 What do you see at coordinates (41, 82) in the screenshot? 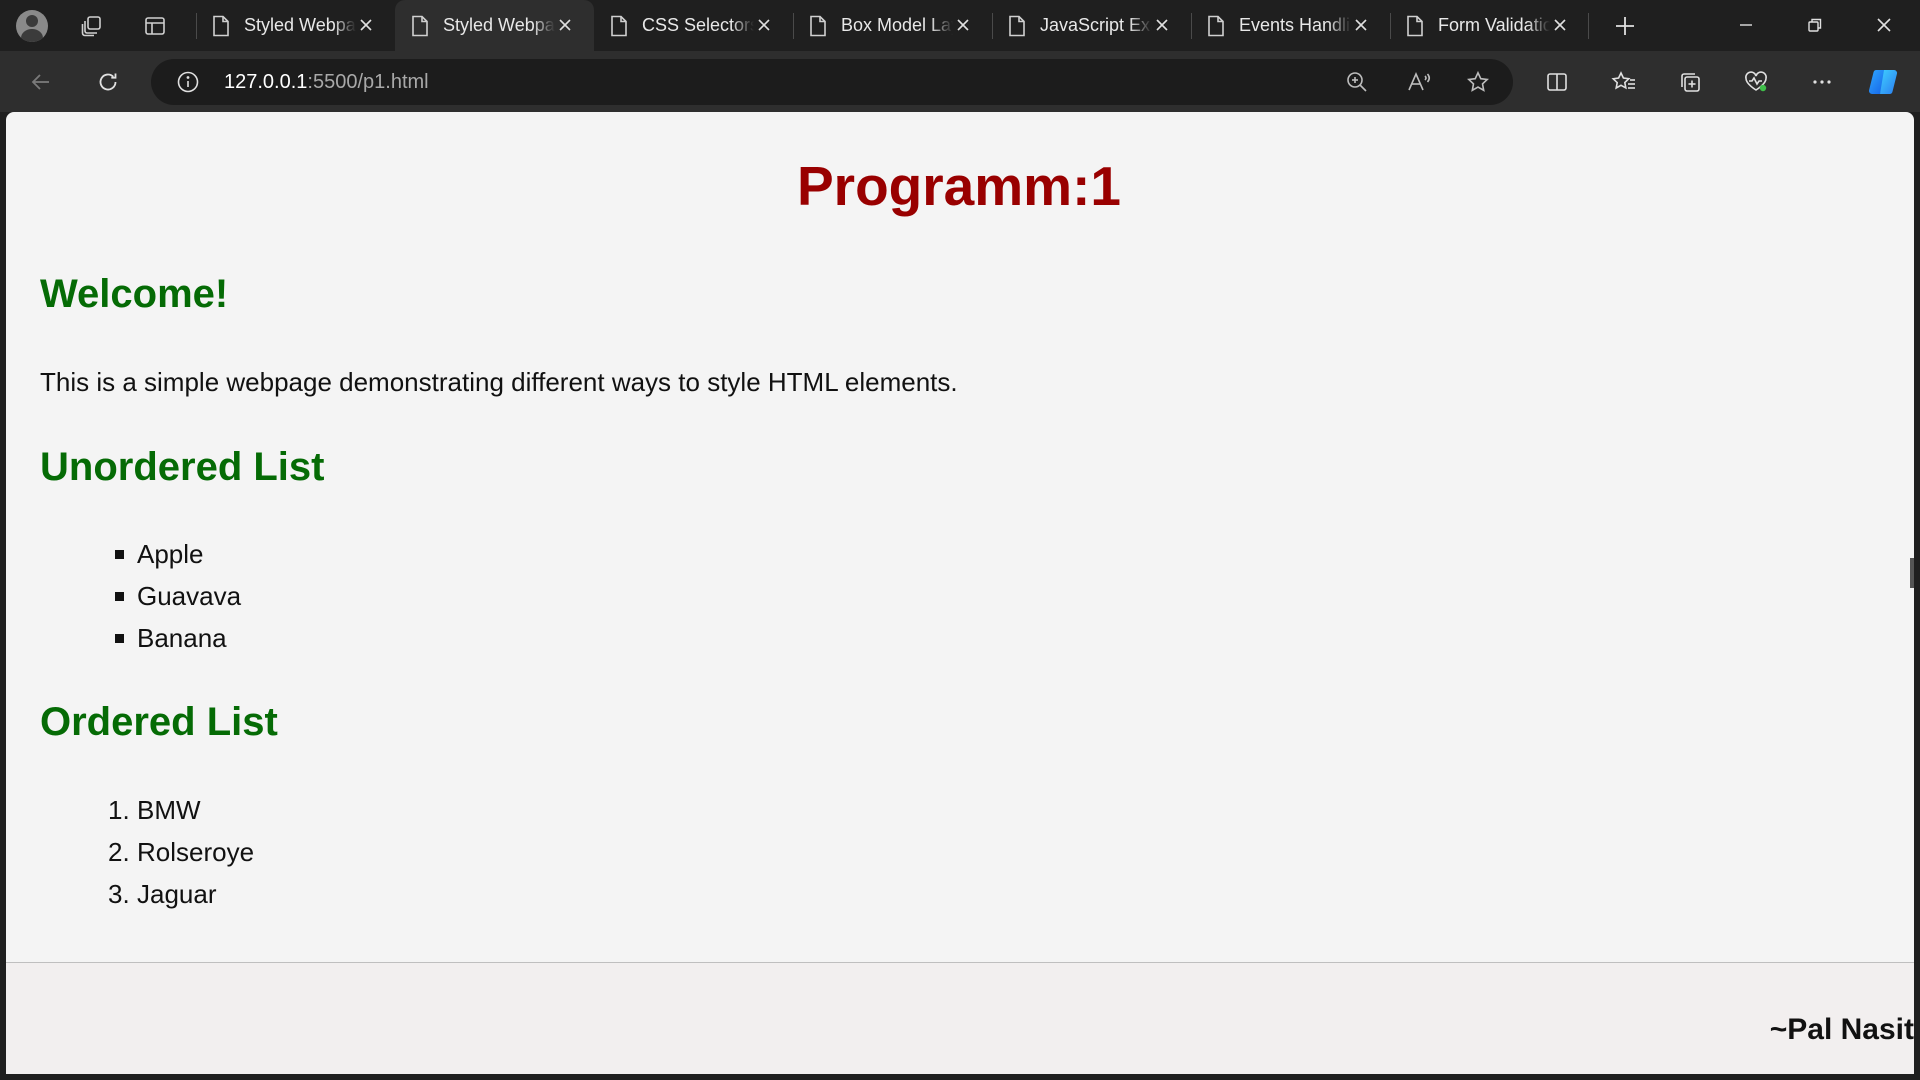
I see `back-icon` at bounding box center [41, 82].